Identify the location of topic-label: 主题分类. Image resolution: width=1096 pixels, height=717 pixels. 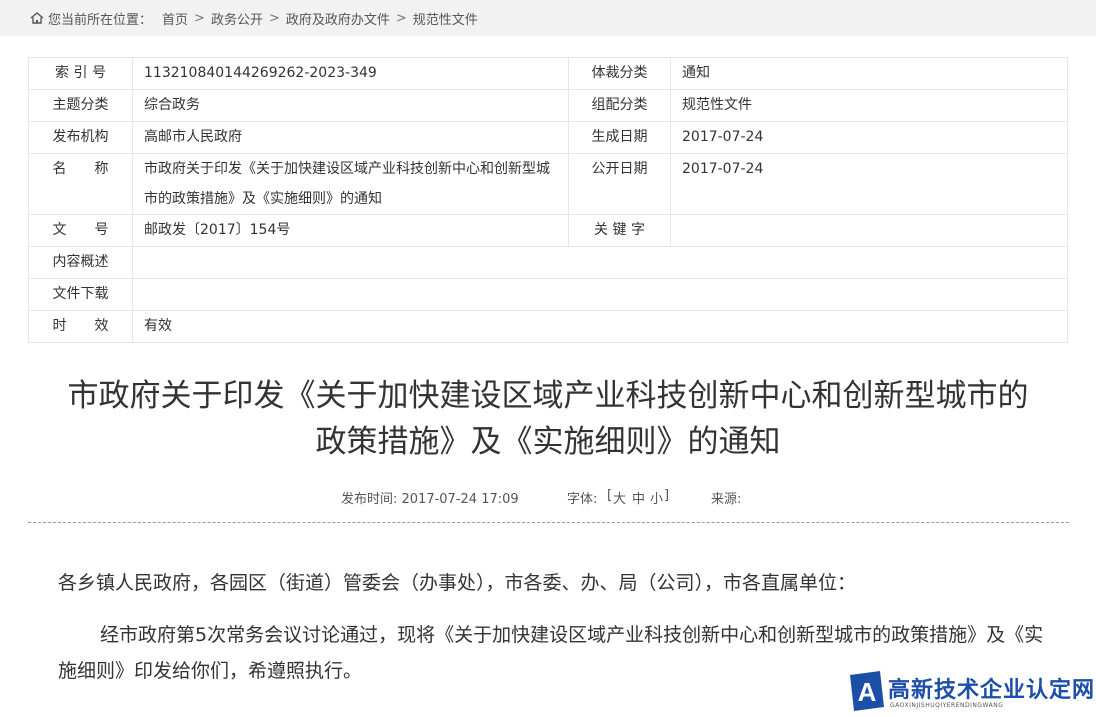
(80, 105).